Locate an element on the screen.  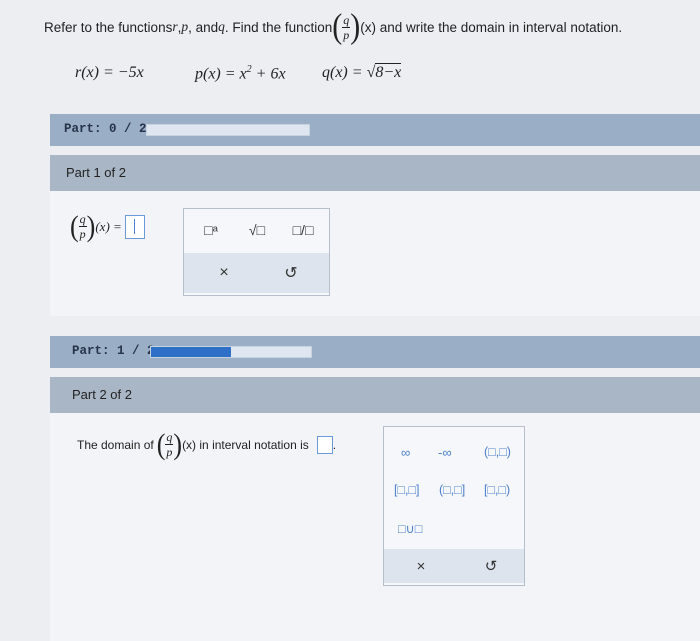
part1-header: Part 1 of 2 is located at coordinates (375, 173).